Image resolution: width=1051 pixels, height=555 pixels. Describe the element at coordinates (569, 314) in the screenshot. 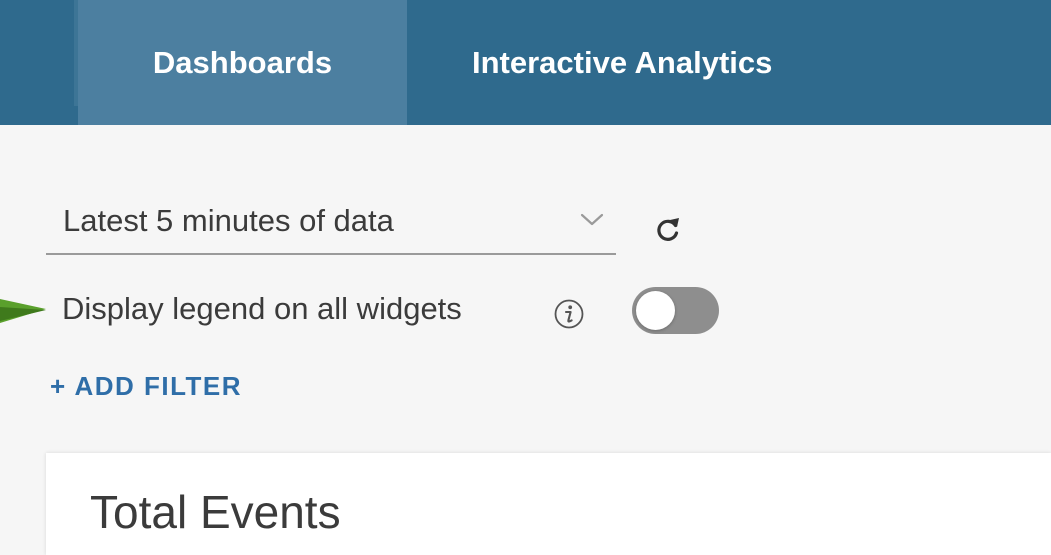

I see `info-icon` at that location.